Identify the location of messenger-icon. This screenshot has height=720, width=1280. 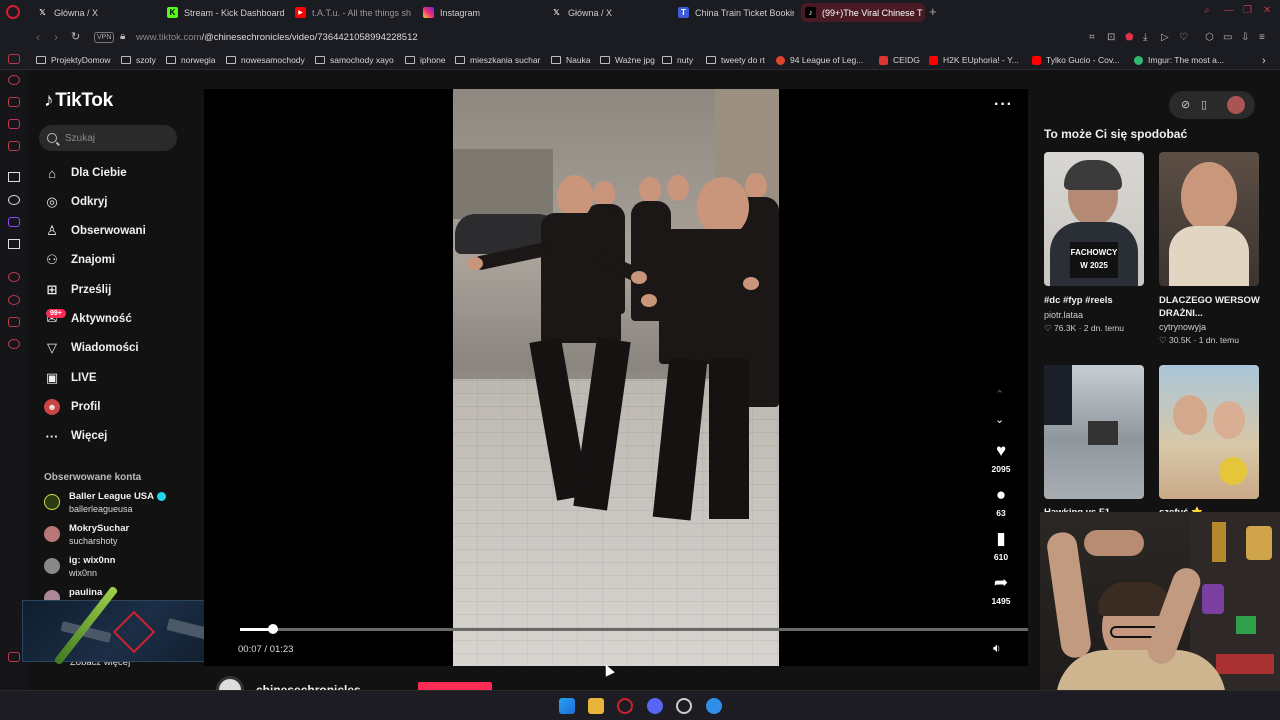
(714, 706).